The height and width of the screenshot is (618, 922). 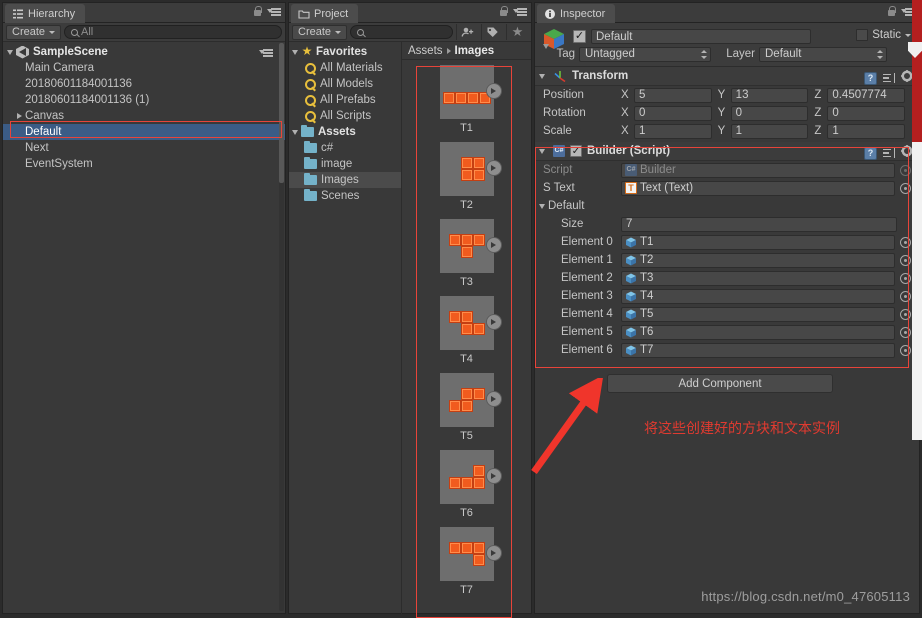 What do you see at coordinates (425, 51) in the screenshot?
I see `breadcrumb-root: Assets` at bounding box center [425, 51].